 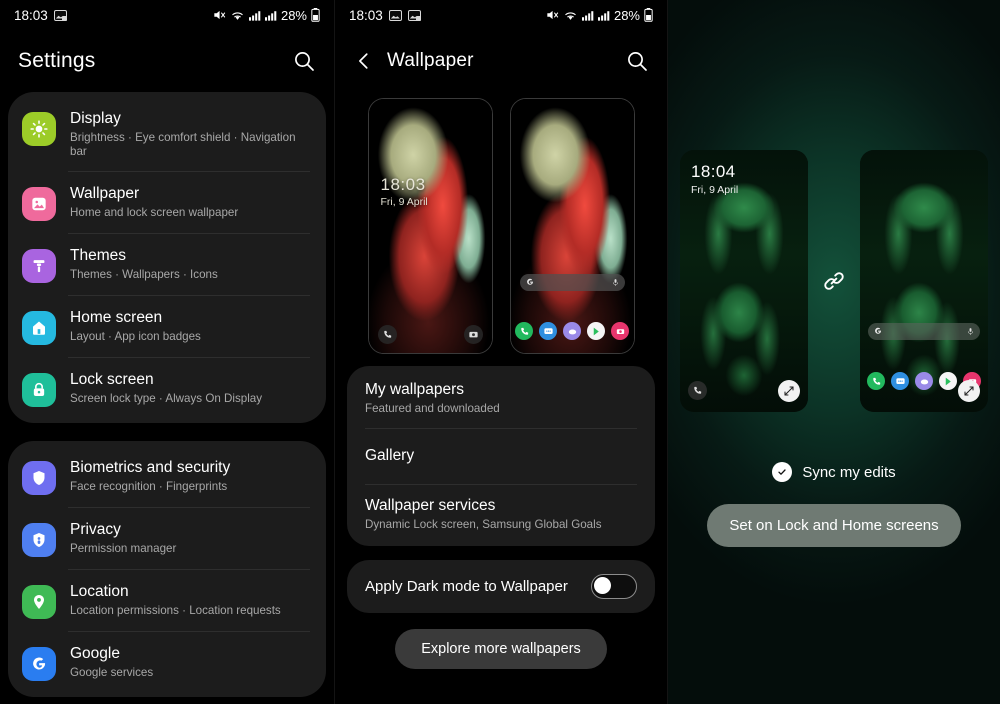 What do you see at coordinates (744, 281) in the screenshot?
I see `apply-lock-preview: 18:04 Fri, 9 April` at bounding box center [744, 281].